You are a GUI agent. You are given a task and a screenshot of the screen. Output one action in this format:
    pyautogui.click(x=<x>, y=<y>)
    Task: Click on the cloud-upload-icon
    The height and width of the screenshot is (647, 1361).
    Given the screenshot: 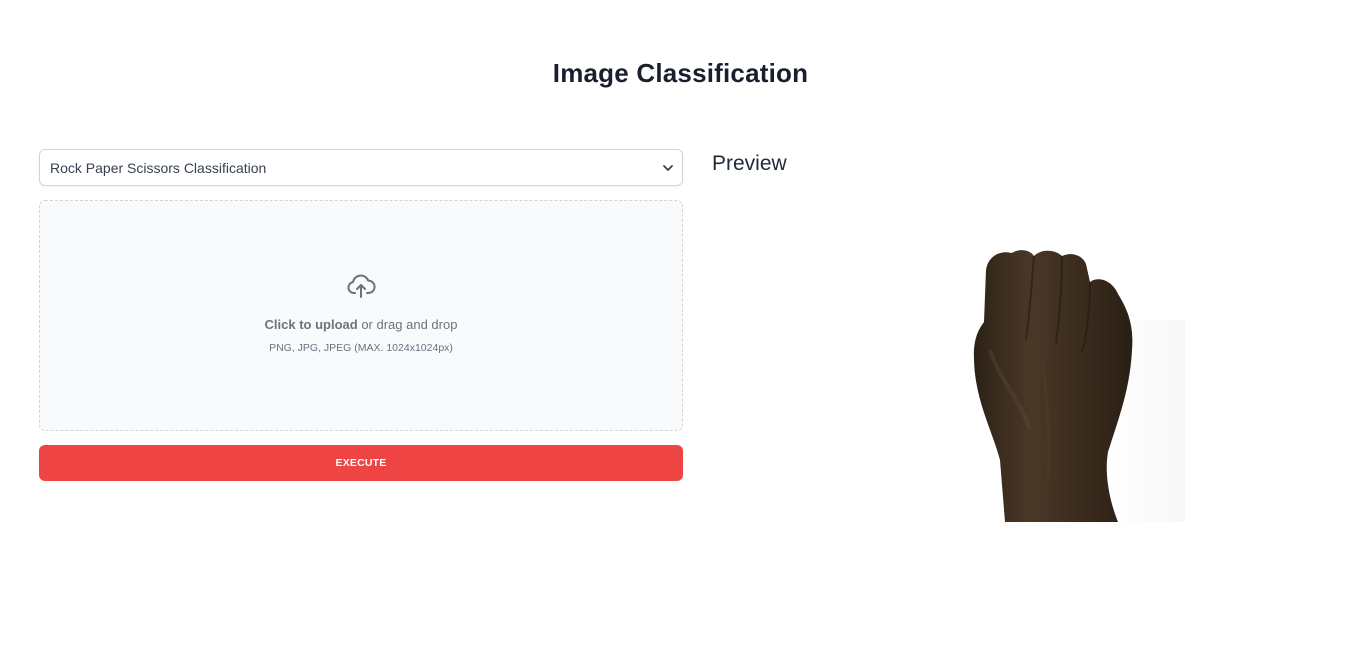 What is the action you would take?
    pyautogui.click(x=361, y=286)
    